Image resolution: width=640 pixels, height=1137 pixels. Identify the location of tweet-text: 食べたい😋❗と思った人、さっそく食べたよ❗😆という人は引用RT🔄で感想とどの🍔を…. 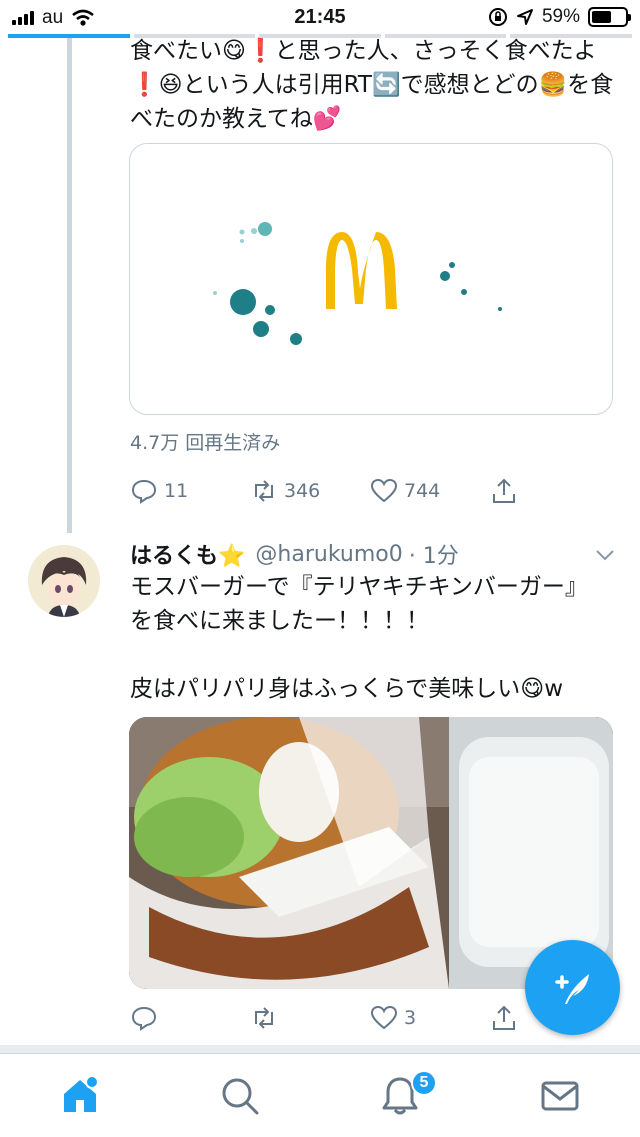
(372, 85).